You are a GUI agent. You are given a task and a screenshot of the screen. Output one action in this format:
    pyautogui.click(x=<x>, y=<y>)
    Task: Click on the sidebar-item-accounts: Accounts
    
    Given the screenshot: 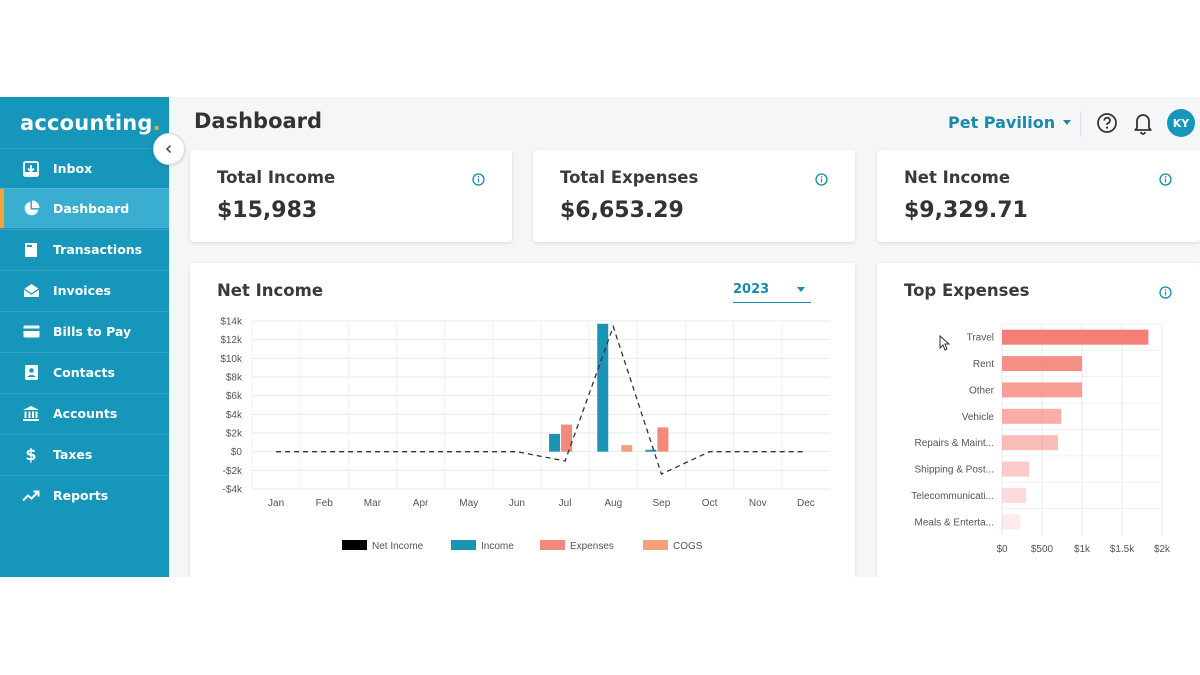 What is the action you would take?
    pyautogui.click(x=84, y=413)
    